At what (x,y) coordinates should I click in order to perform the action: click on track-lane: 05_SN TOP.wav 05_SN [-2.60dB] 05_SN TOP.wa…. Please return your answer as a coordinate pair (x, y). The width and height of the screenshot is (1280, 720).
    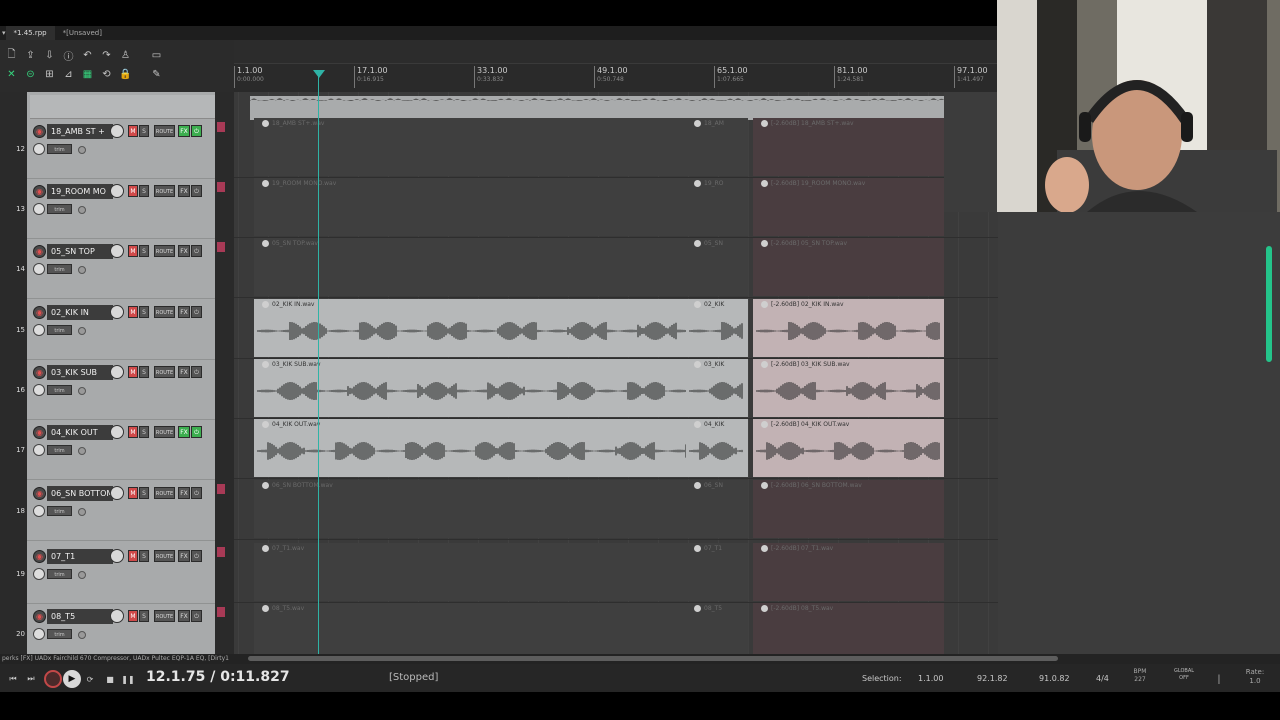
    Looking at the image, I should click on (616, 268).